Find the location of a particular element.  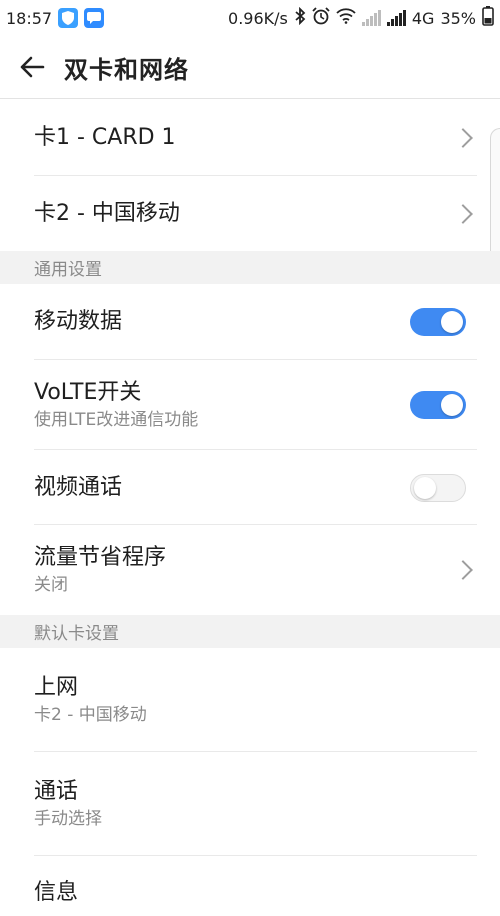

data-saver-label: 流量节省程序 is located at coordinates (100, 557).